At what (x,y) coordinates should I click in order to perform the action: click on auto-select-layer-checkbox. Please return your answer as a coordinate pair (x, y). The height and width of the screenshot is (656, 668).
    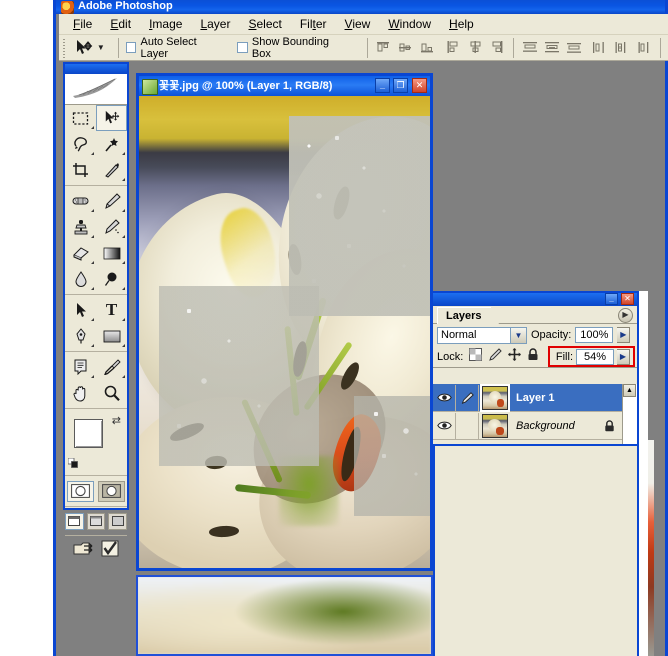
    Looking at the image, I should click on (131, 47).